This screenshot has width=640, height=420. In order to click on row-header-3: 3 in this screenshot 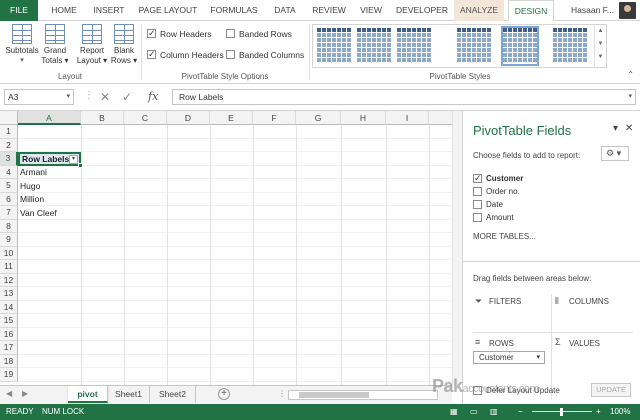, I will do `click(9, 159)`.